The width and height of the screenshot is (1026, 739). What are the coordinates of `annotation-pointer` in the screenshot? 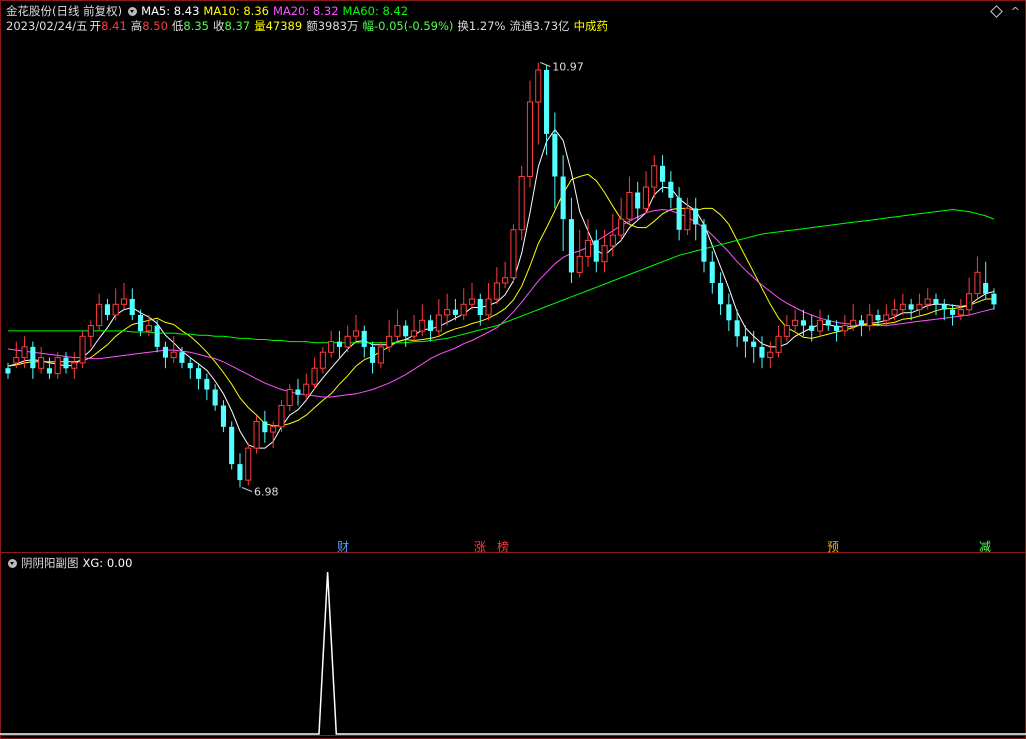 It's located at (545, 64).